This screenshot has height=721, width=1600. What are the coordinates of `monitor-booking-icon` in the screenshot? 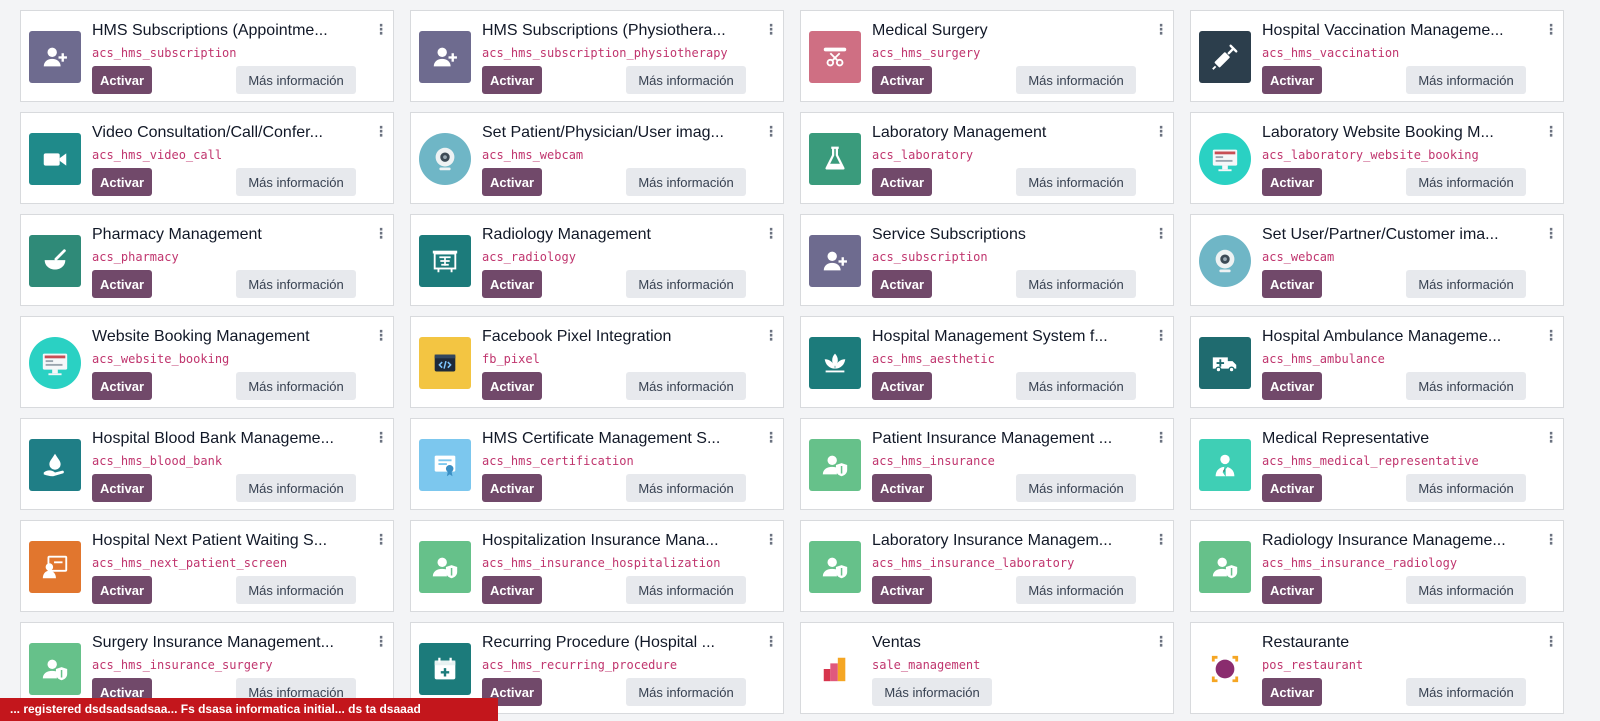 It's located at (55, 363).